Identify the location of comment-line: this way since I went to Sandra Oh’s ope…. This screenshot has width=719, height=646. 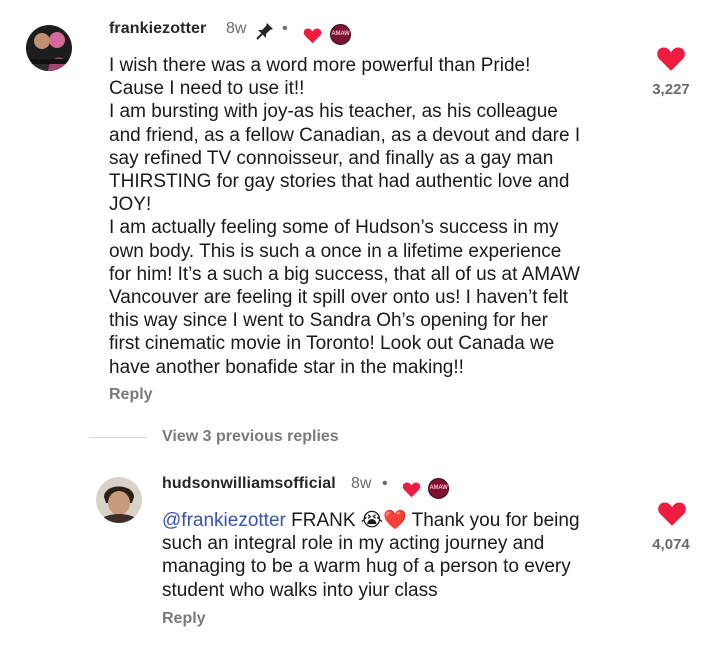
(329, 321).